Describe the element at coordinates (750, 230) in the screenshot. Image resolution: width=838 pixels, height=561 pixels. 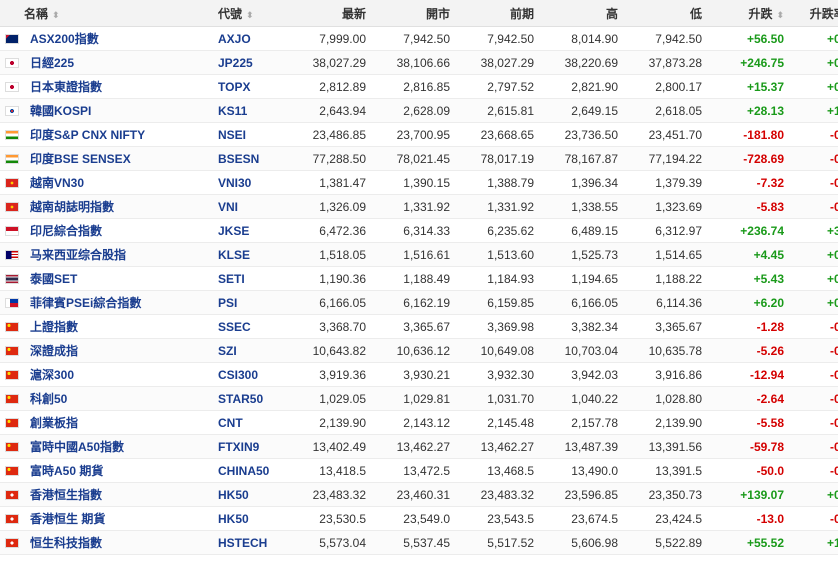
I see `change-value: +236.74` at that location.